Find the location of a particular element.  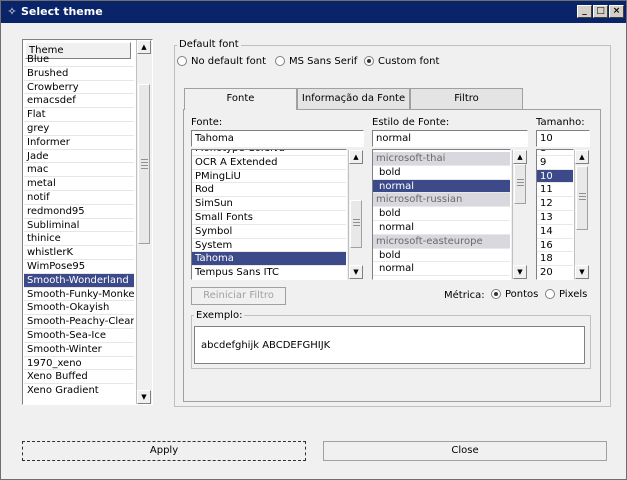

list-item: Xeno Gradient is located at coordinates (79, 390).